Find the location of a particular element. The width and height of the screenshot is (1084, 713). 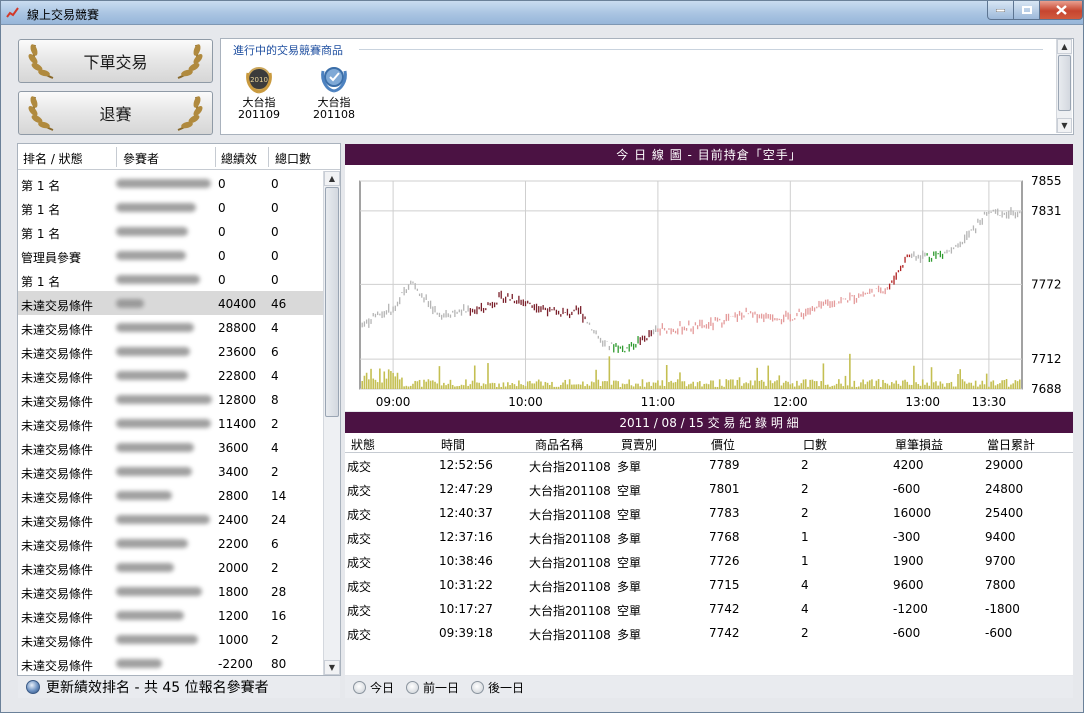

close-button is located at coordinates (1061, 10).